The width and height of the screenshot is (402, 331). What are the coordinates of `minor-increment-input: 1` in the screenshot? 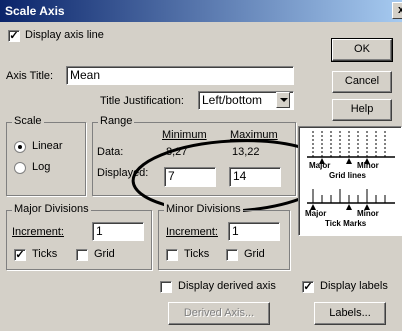 It's located at (254, 231).